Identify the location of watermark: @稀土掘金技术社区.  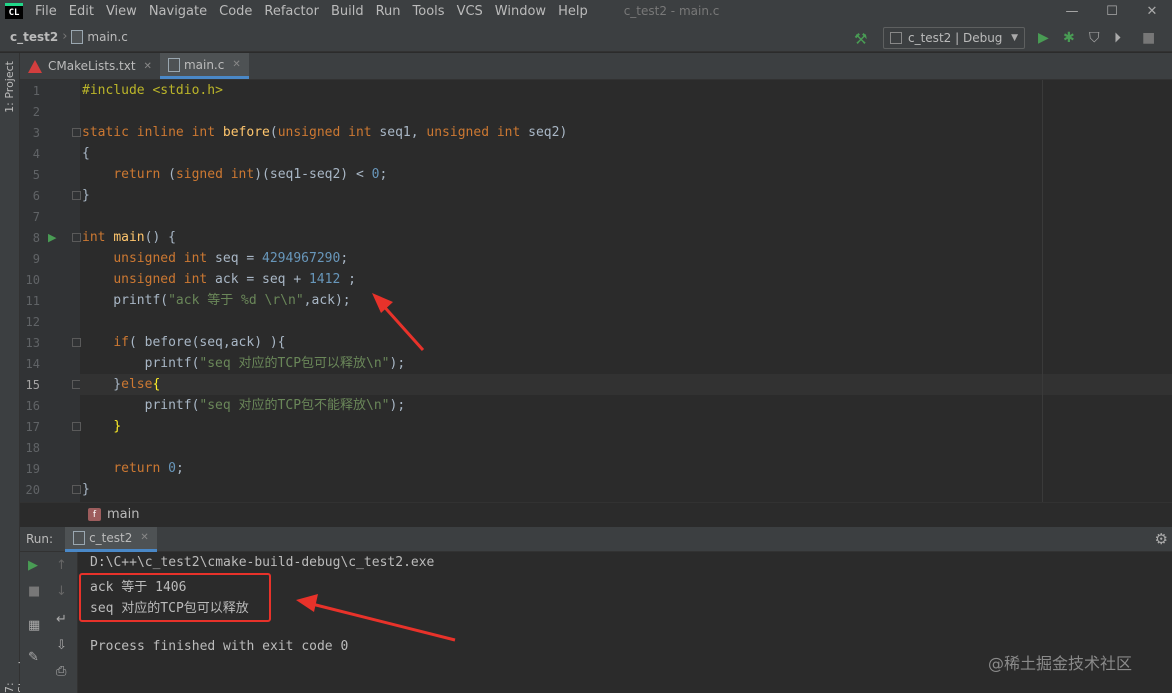
(1060, 663).